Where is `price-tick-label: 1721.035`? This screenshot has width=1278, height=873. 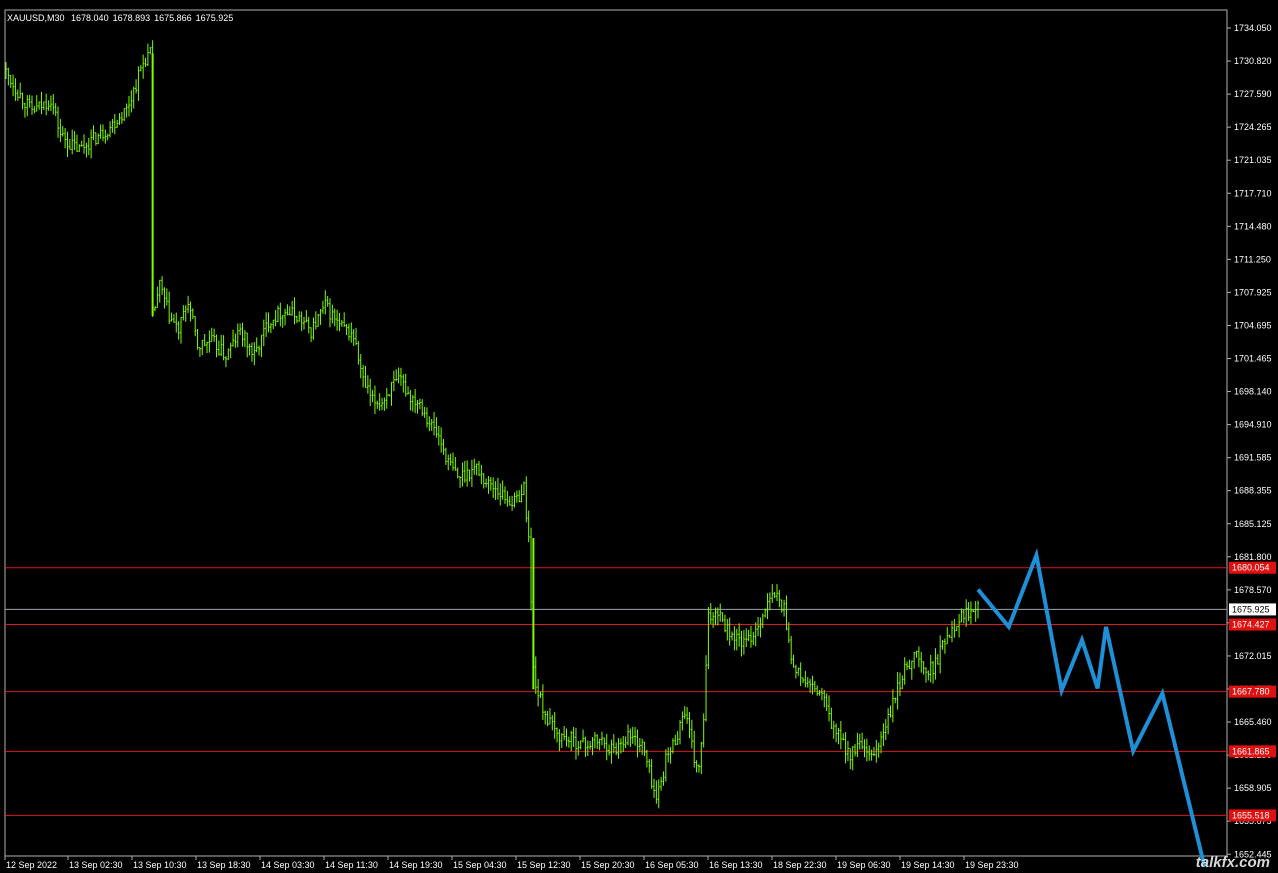
price-tick-label: 1721.035 is located at coordinates (1253, 160).